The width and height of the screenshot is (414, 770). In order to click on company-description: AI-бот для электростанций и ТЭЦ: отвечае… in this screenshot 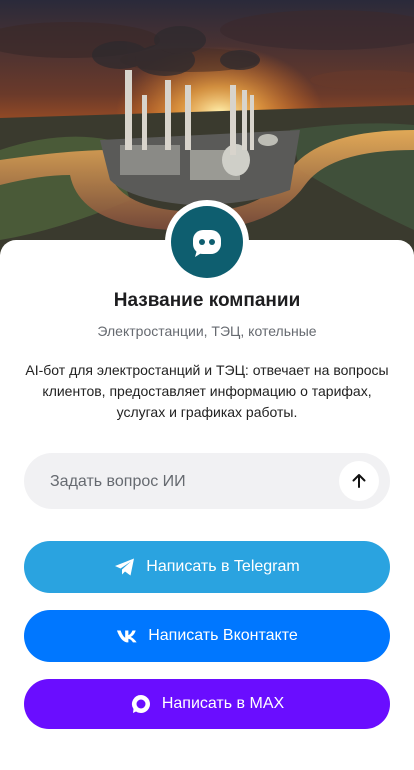, I will do `click(207, 391)`.